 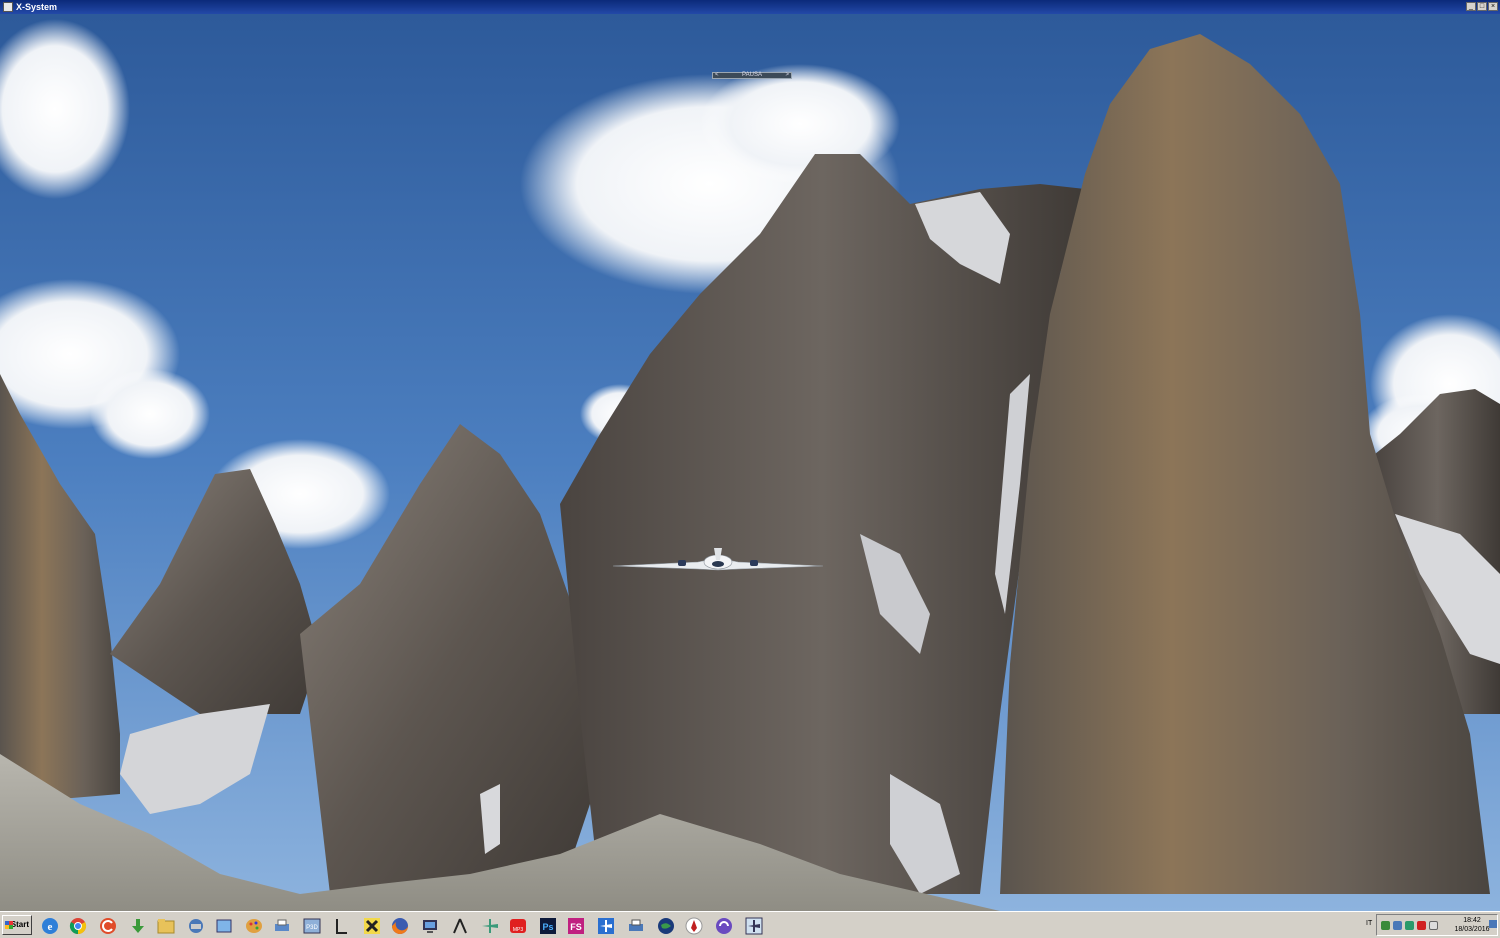 What do you see at coordinates (1433, 925) in the screenshot?
I see `volume-icon` at bounding box center [1433, 925].